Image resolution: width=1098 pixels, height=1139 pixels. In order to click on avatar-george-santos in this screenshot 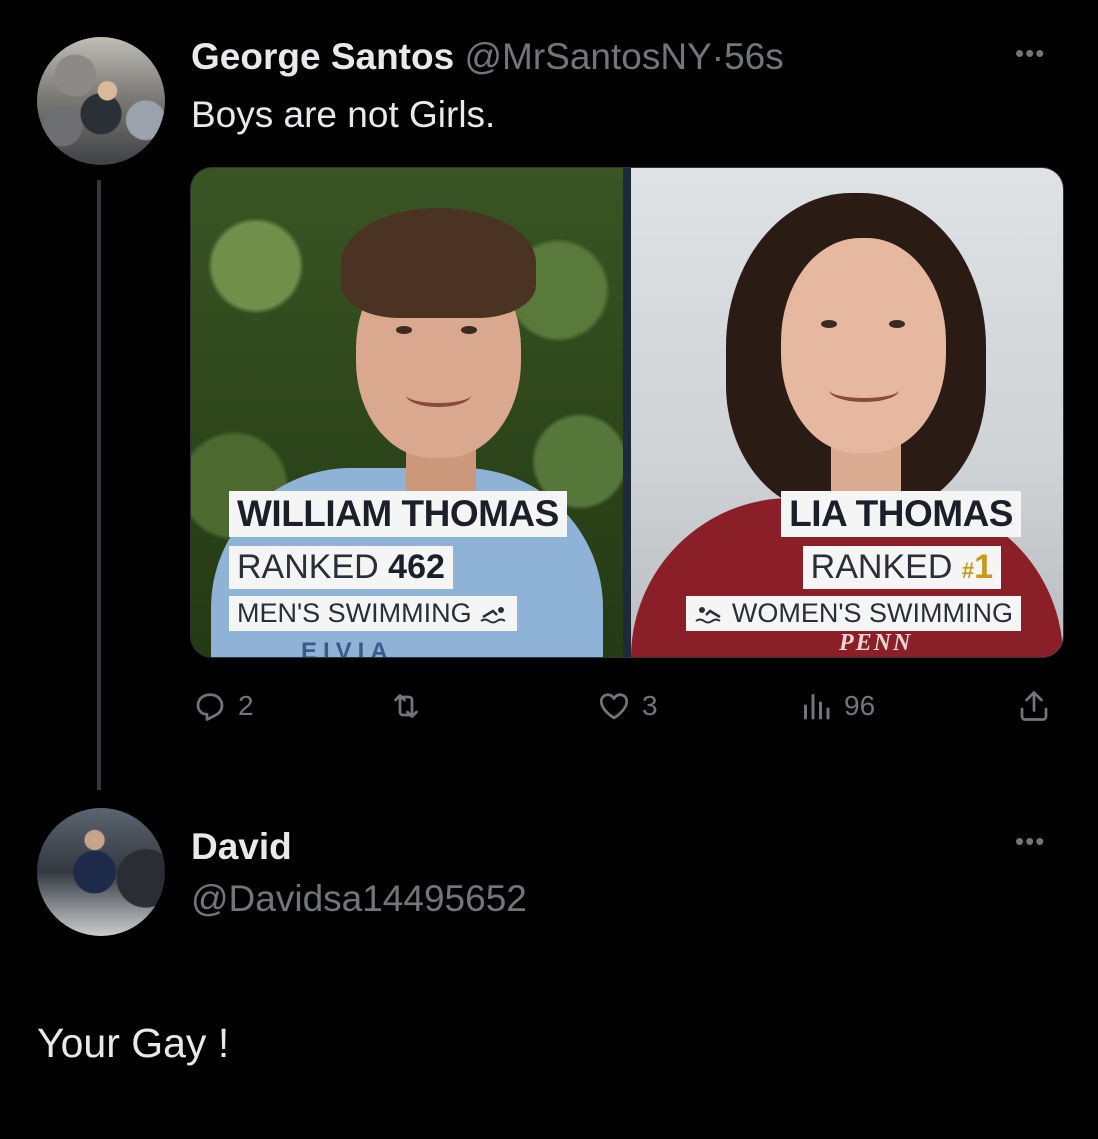, I will do `click(101, 101)`.